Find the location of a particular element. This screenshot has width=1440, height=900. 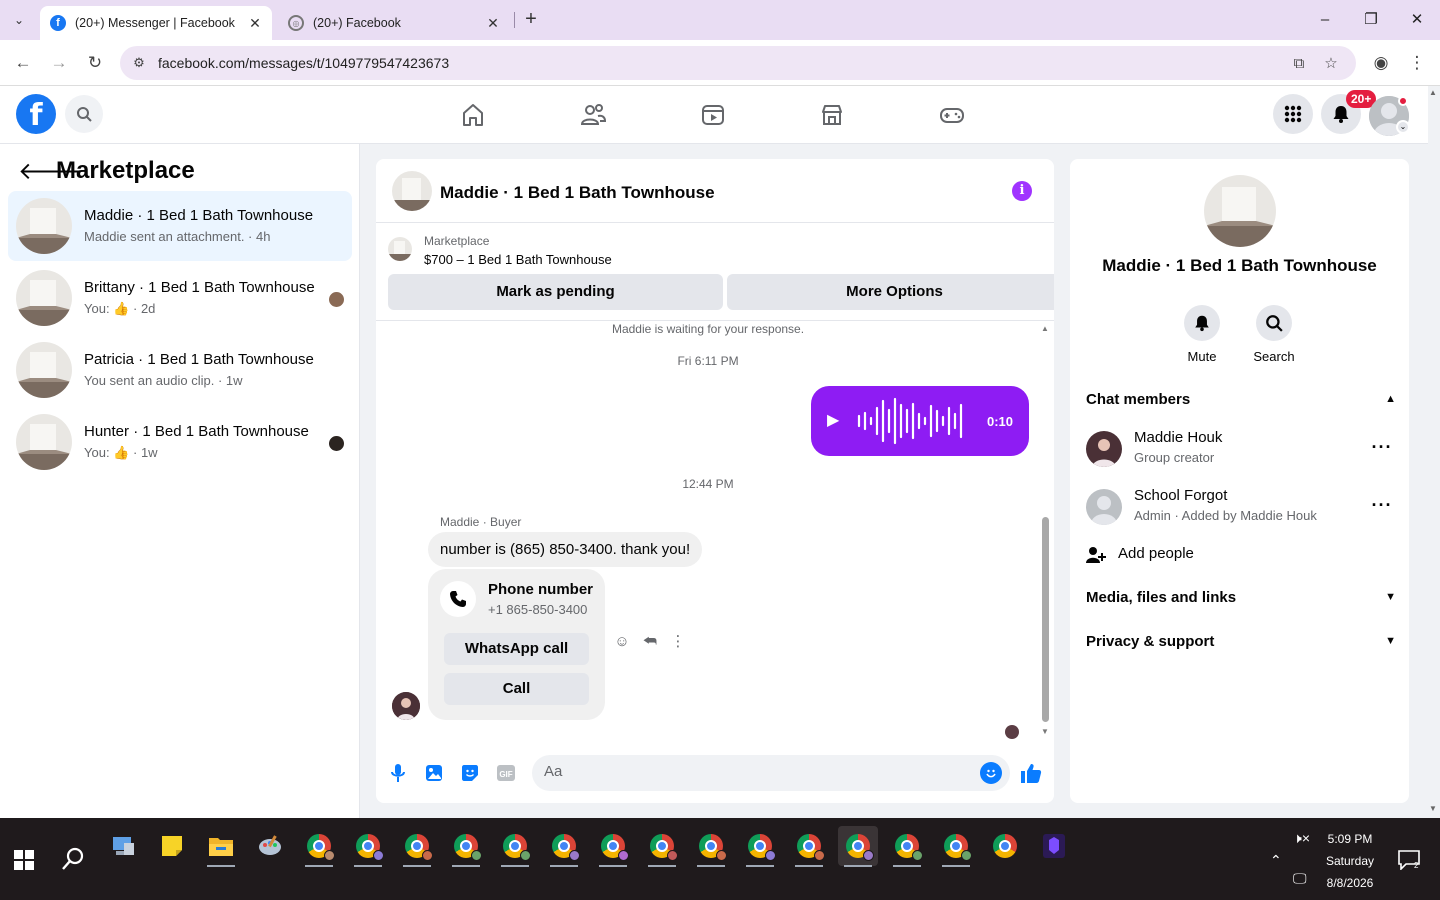

friends-nav-button is located at coordinates (593, 115).